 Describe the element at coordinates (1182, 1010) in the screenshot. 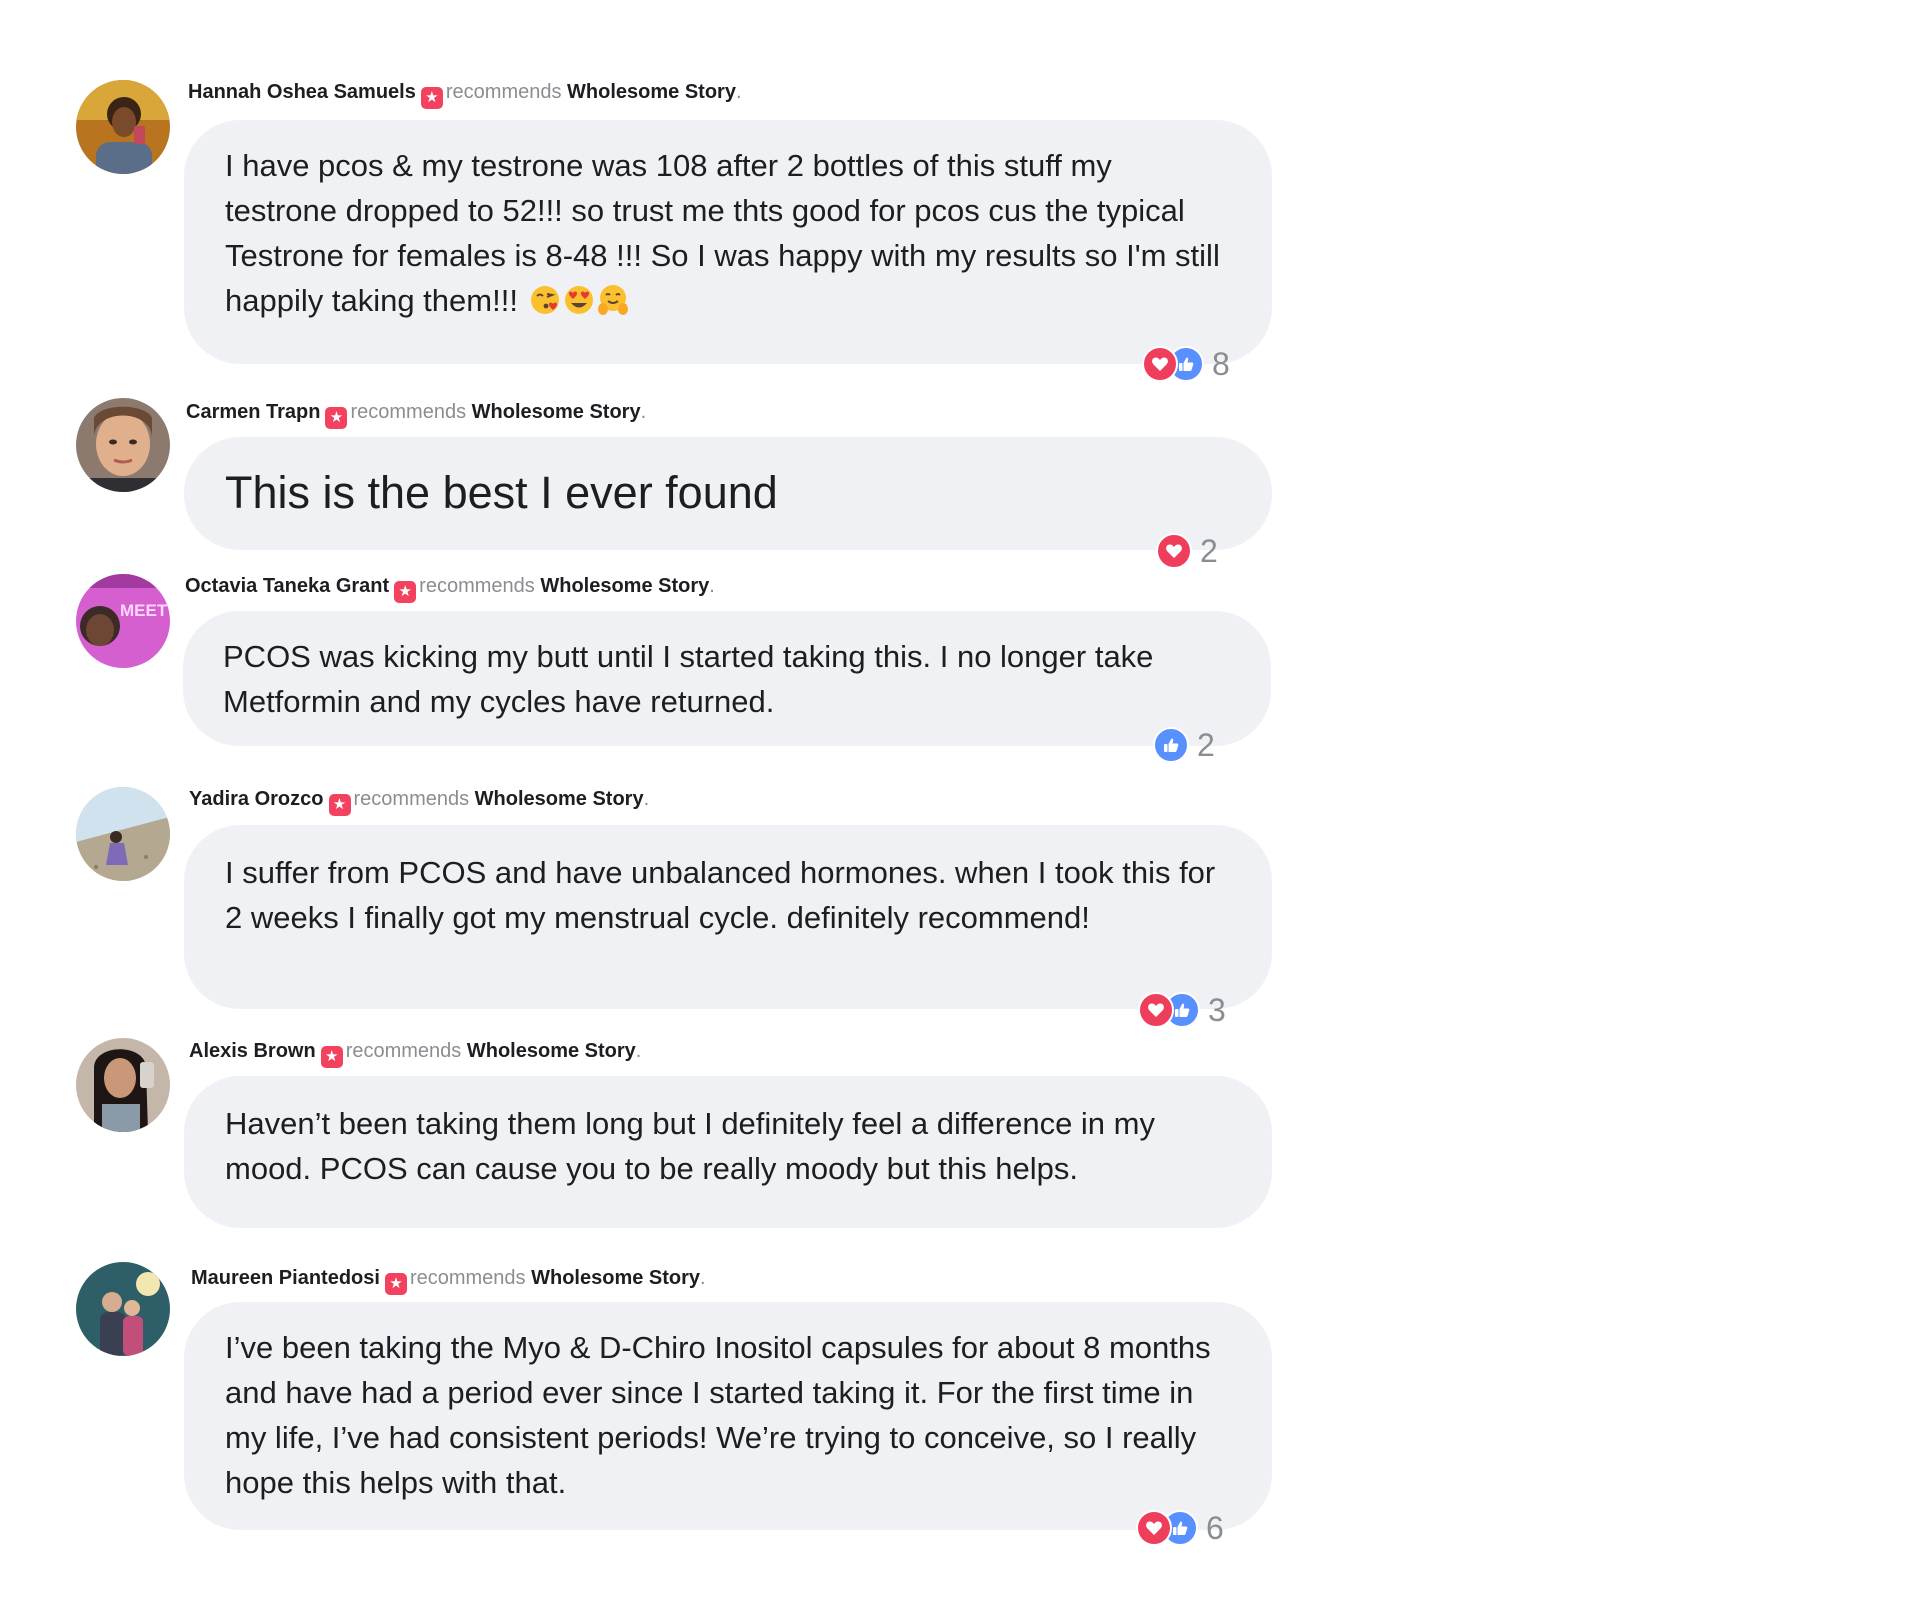

I see `reaction-summary: 3` at that location.